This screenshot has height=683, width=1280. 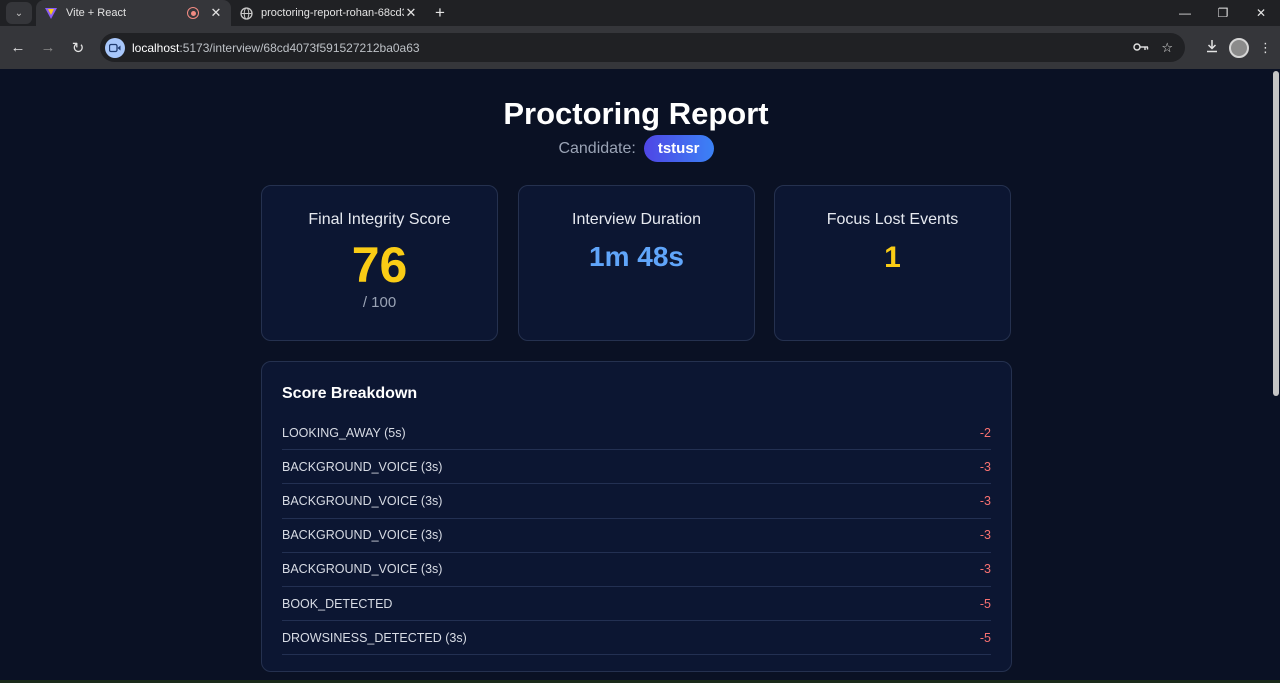 What do you see at coordinates (344, 432) in the screenshot?
I see `event-name: LOOKING_AWAY (5s)` at bounding box center [344, 432].